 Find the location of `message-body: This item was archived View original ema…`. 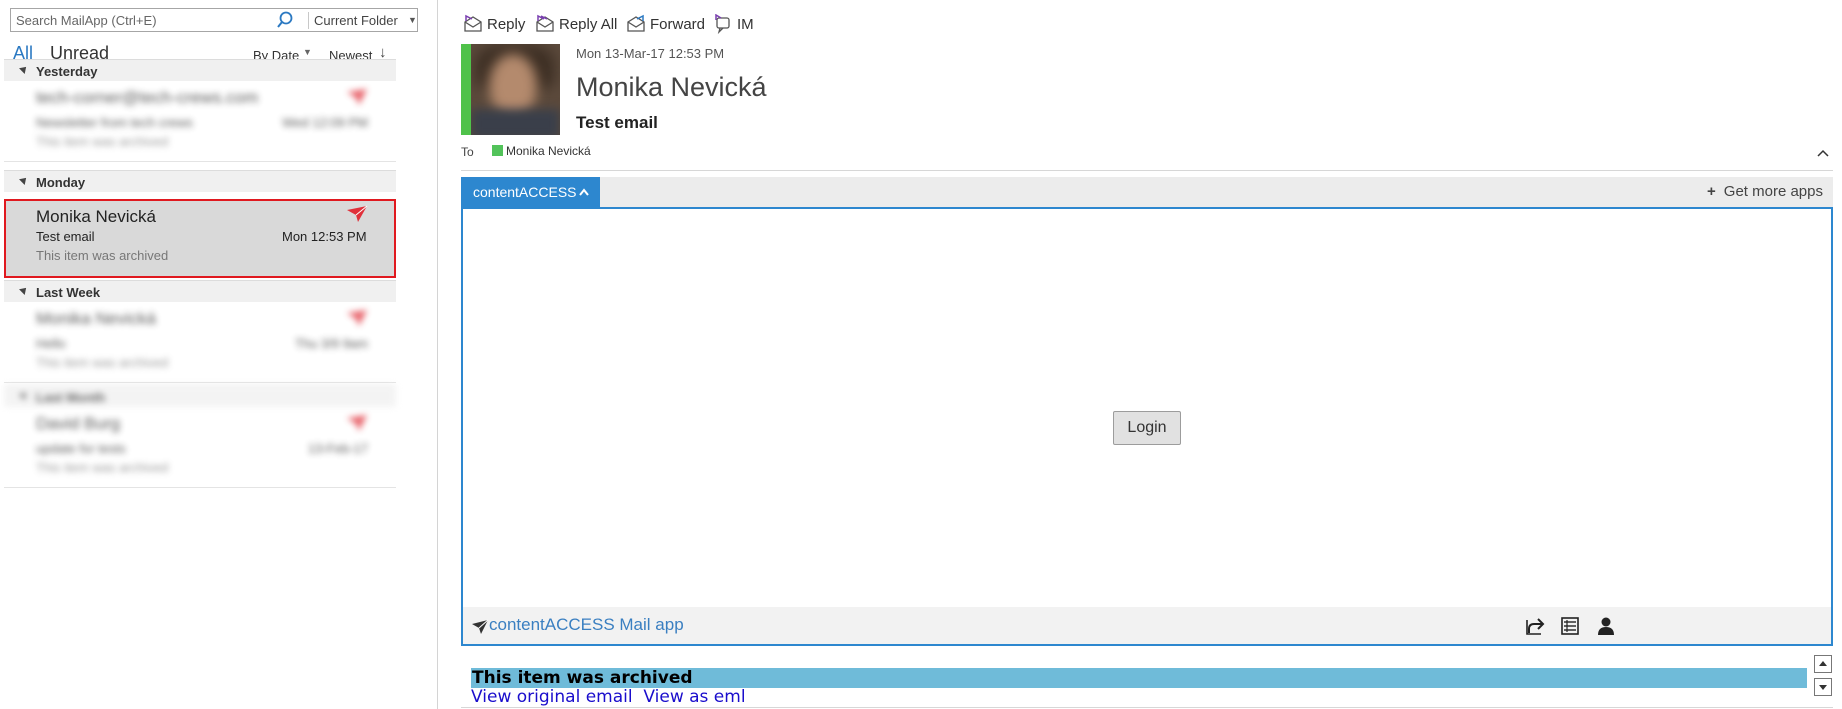

message-body: This item was archived View original ema… is located at coordinates (1137, 686).